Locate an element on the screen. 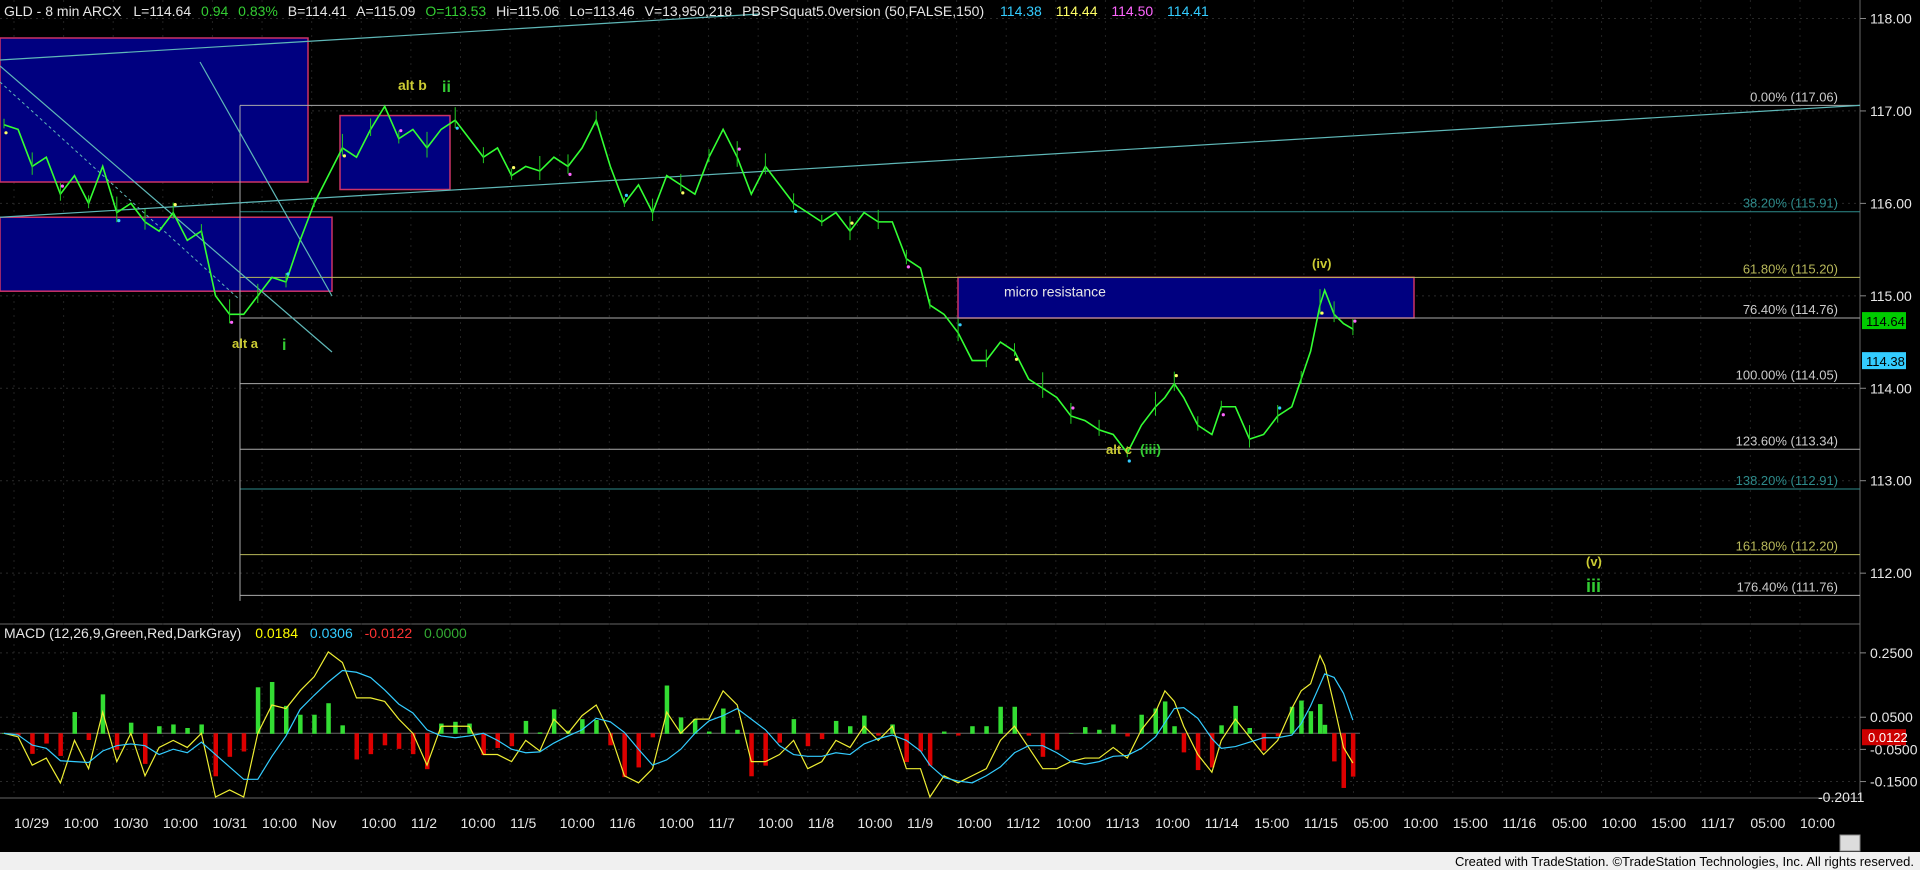 This screenshot has height=870, width=1920. macd-value-4: 0.0000 is located at coordinates (445, 633).